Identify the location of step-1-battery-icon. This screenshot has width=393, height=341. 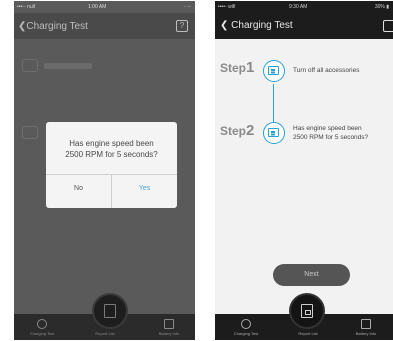
(274, 71).